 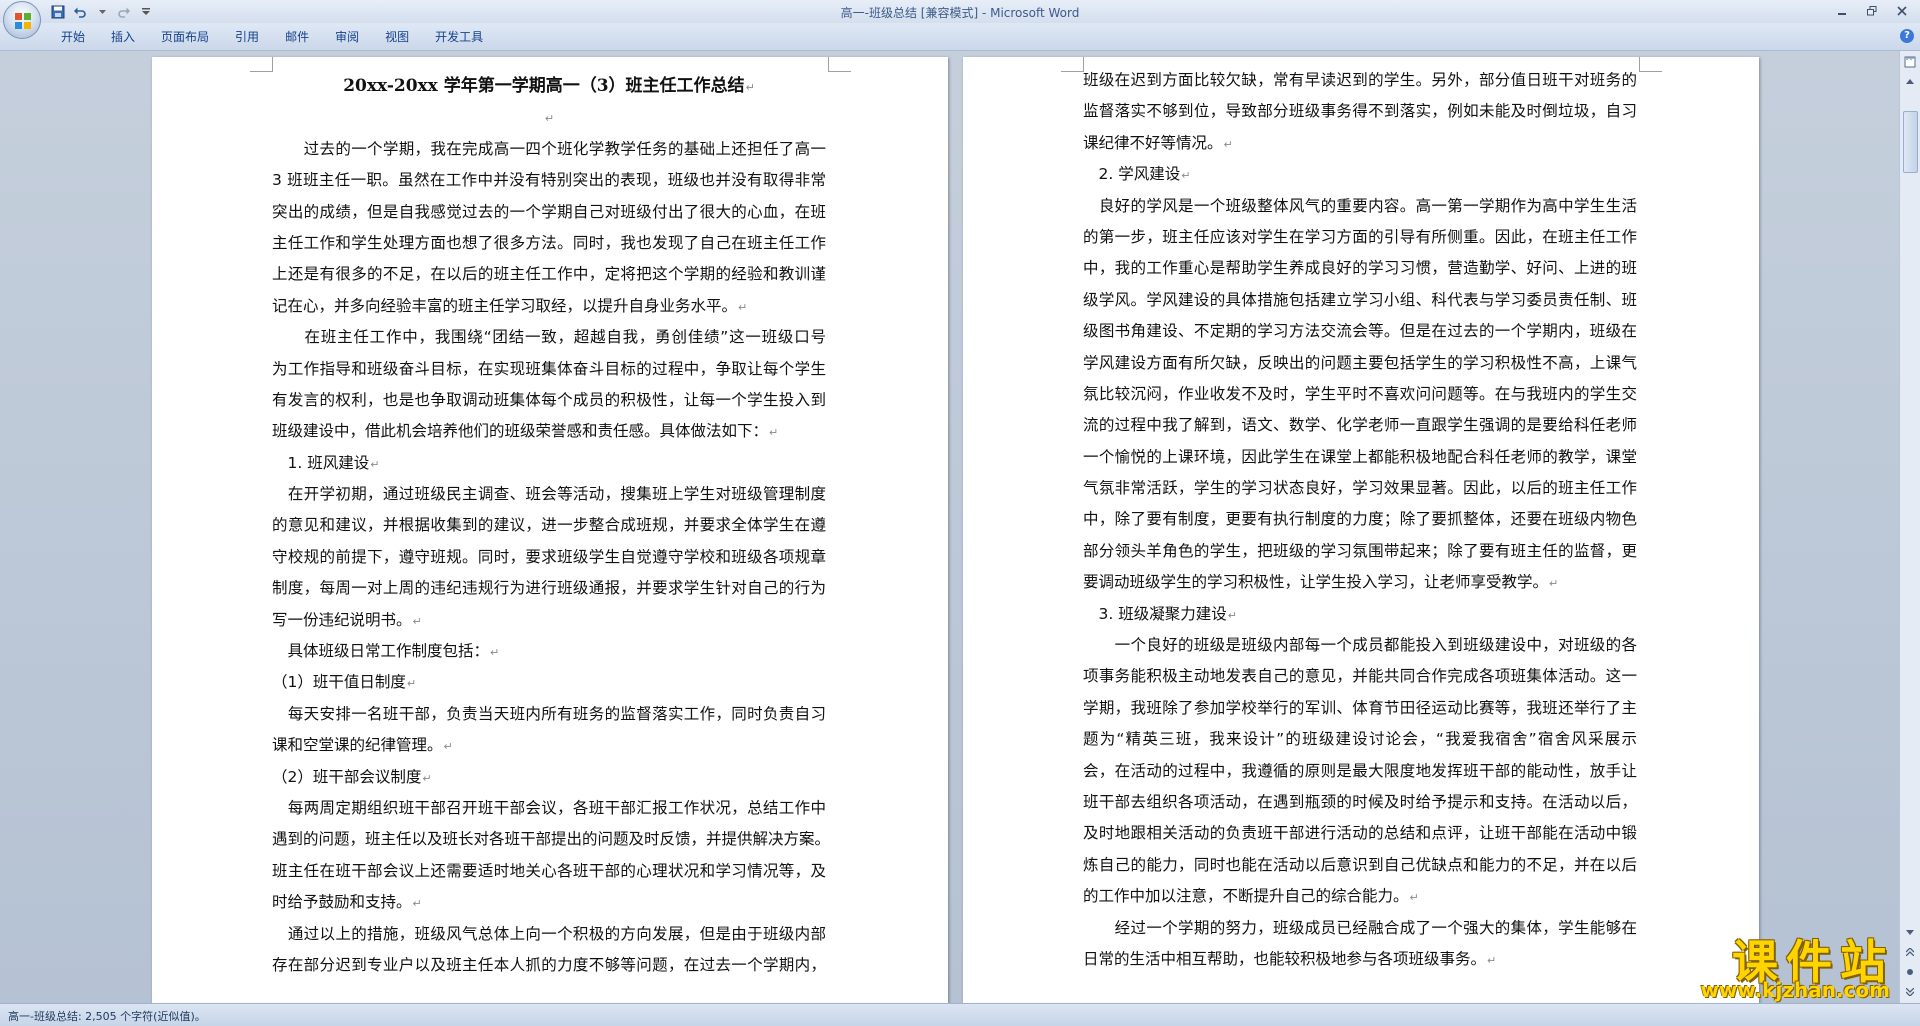 What do you see at coordinates (1910, 62) in the screenshot?
I see `ruler-toggle-button` at bounding box center [1910, 62].